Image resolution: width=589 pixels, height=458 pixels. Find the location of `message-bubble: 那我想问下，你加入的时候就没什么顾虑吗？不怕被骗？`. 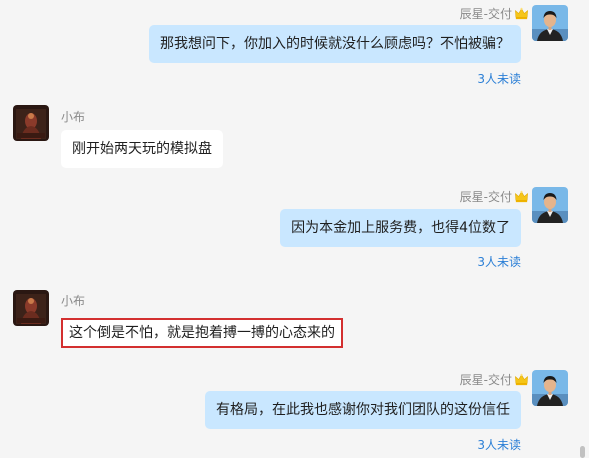

message-bubble: 那我想问下，你加入的时候就没什么顾虑吗？不怕被骗？ is located at coordinates (335, 44).